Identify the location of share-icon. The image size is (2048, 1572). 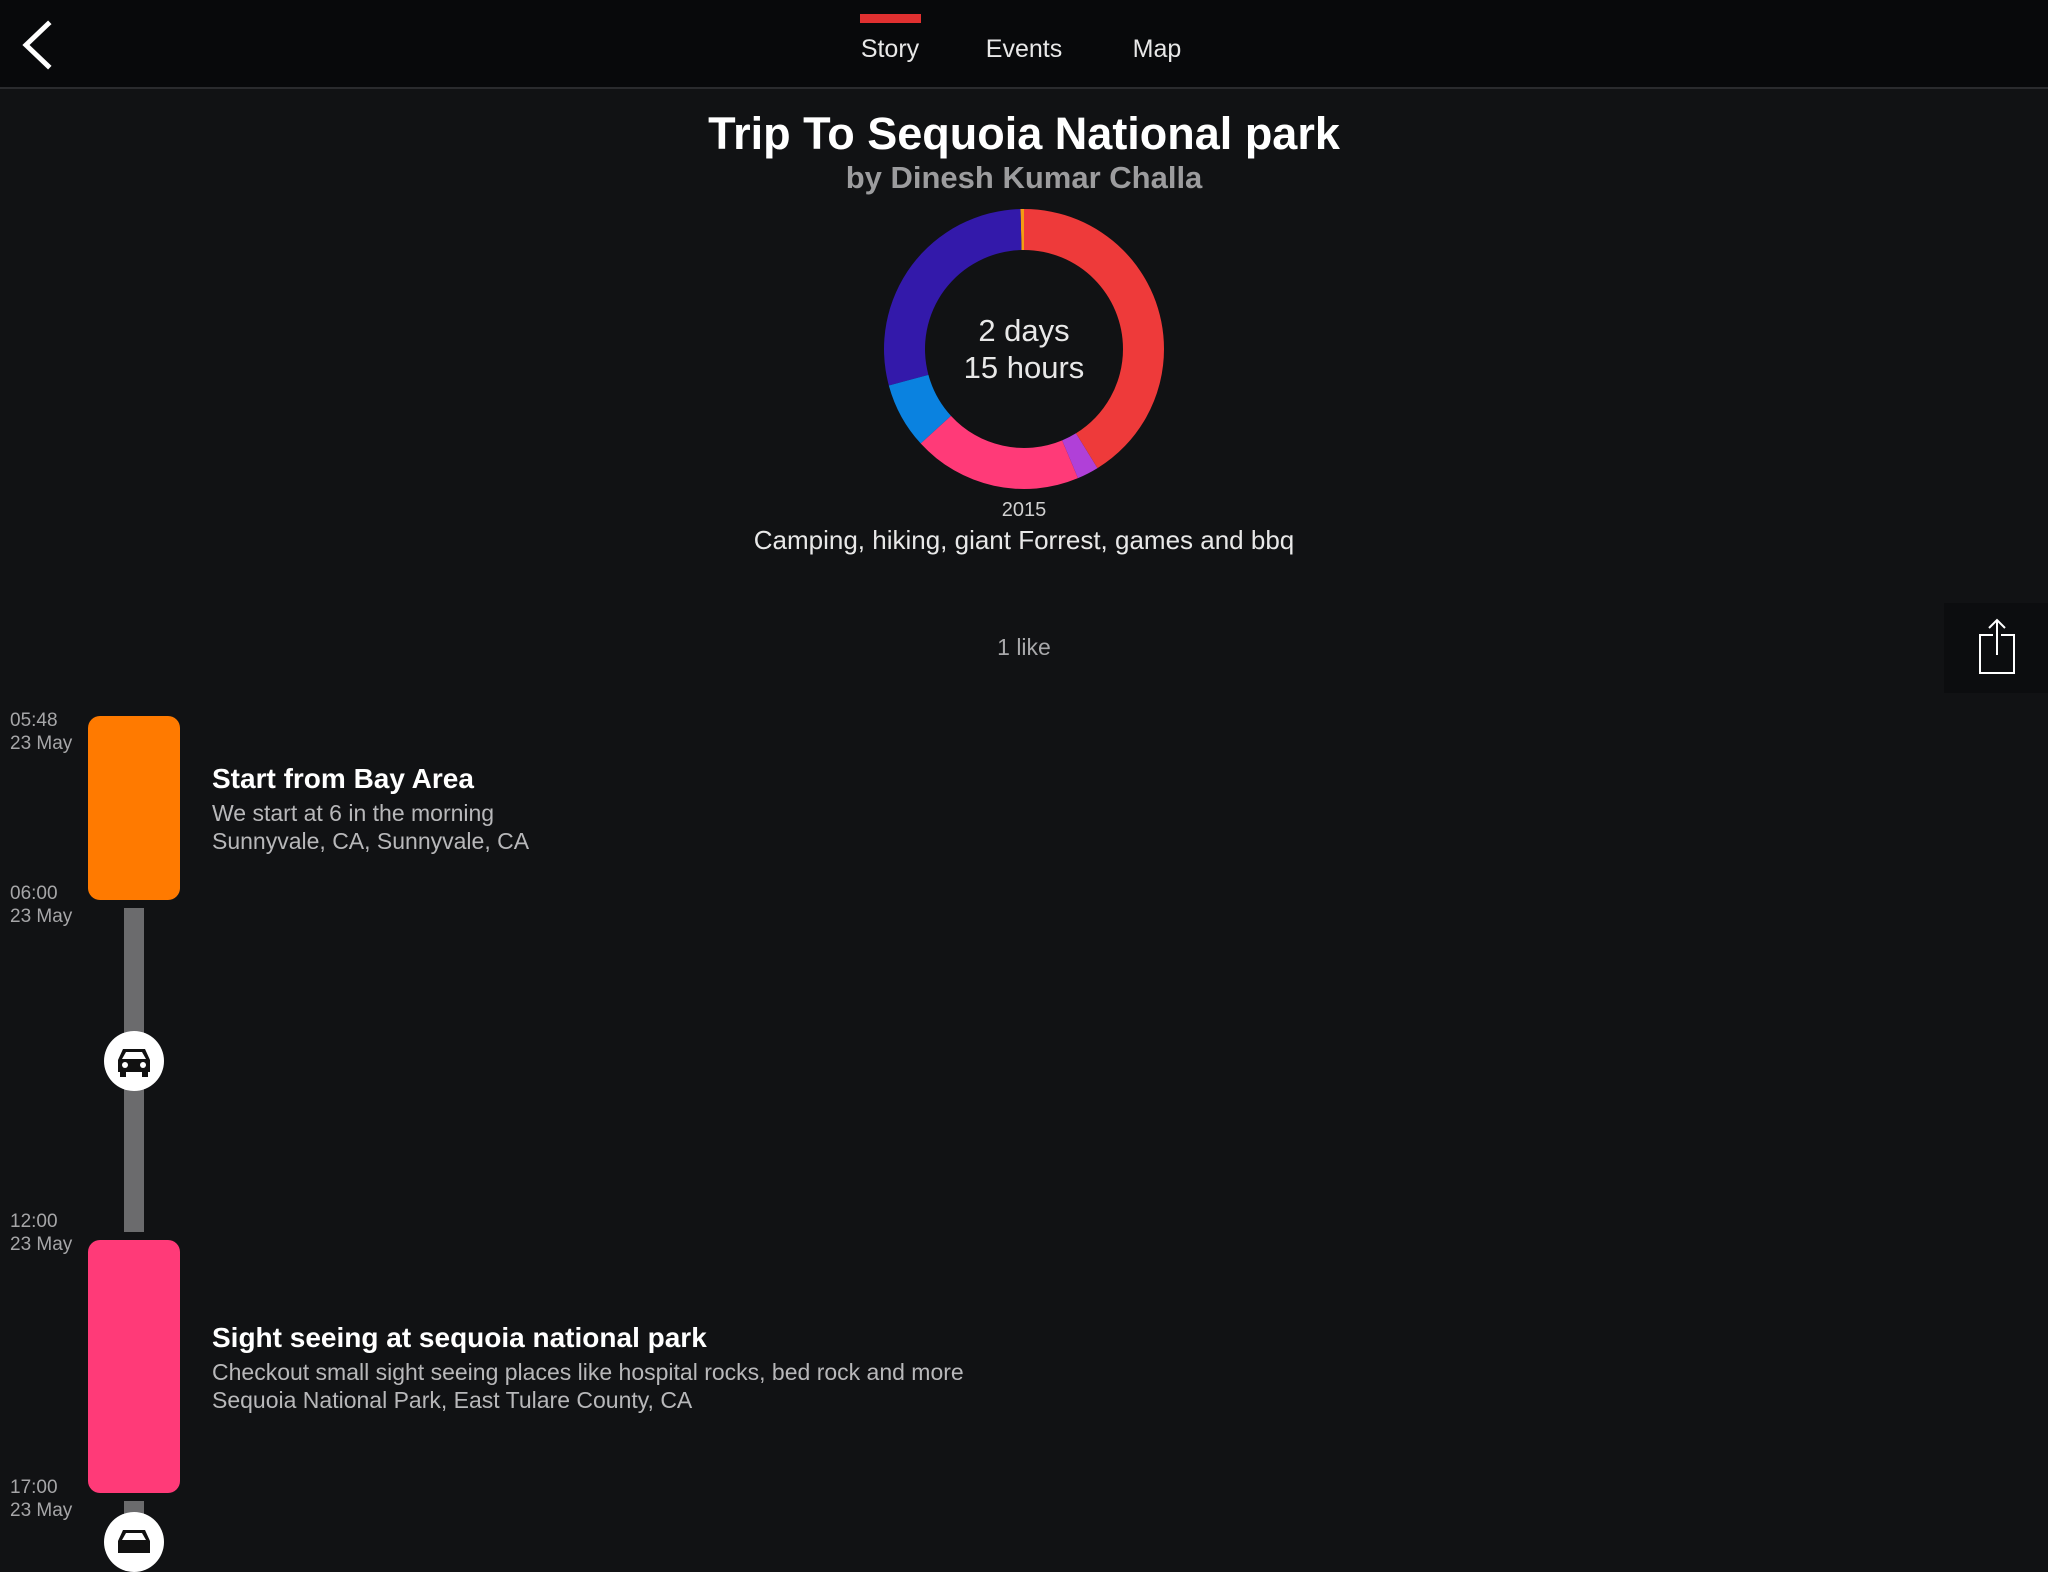
(1997, 646).